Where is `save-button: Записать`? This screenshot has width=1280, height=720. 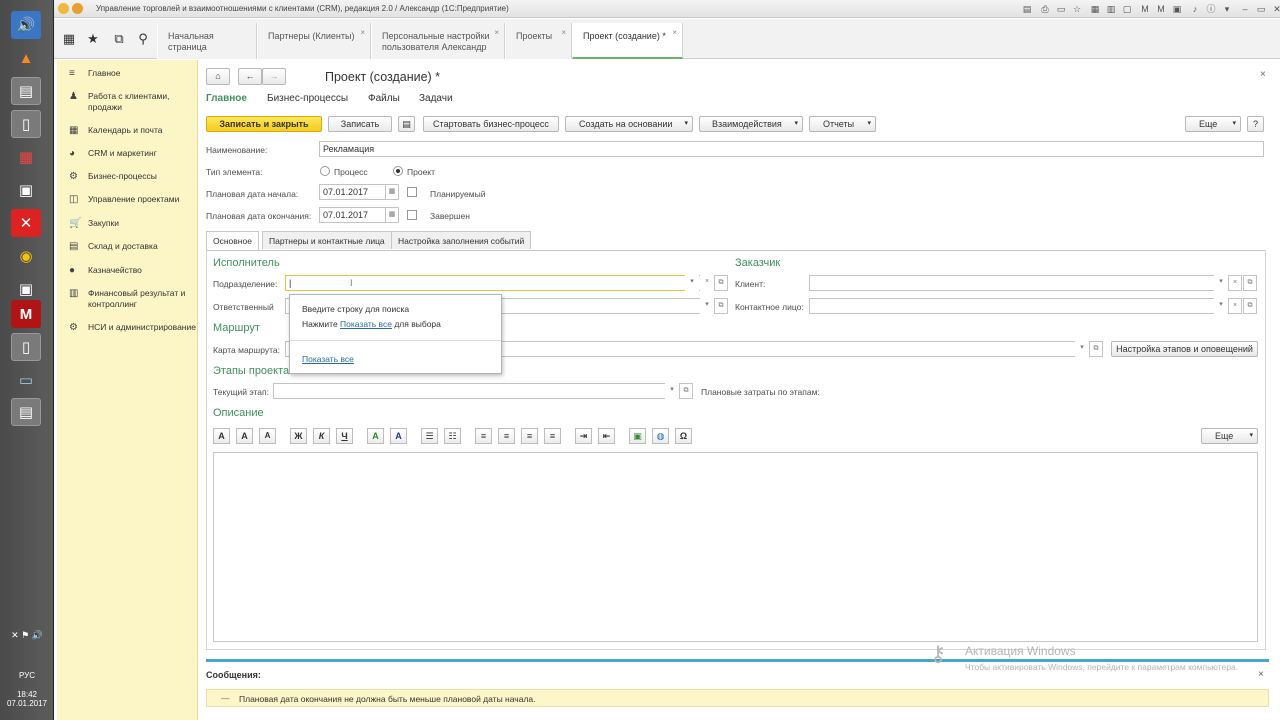 save-button: Записать is located at coordinates (360, 124).